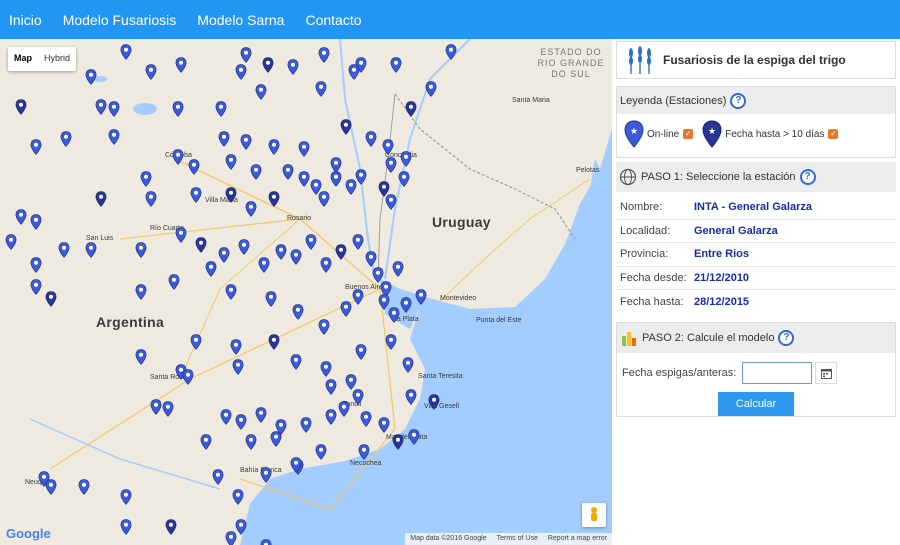  What do you see at coordinates (777, 373) in the screenshot?
I see `fecha-espigas-input` at bounding box center [777, 373].